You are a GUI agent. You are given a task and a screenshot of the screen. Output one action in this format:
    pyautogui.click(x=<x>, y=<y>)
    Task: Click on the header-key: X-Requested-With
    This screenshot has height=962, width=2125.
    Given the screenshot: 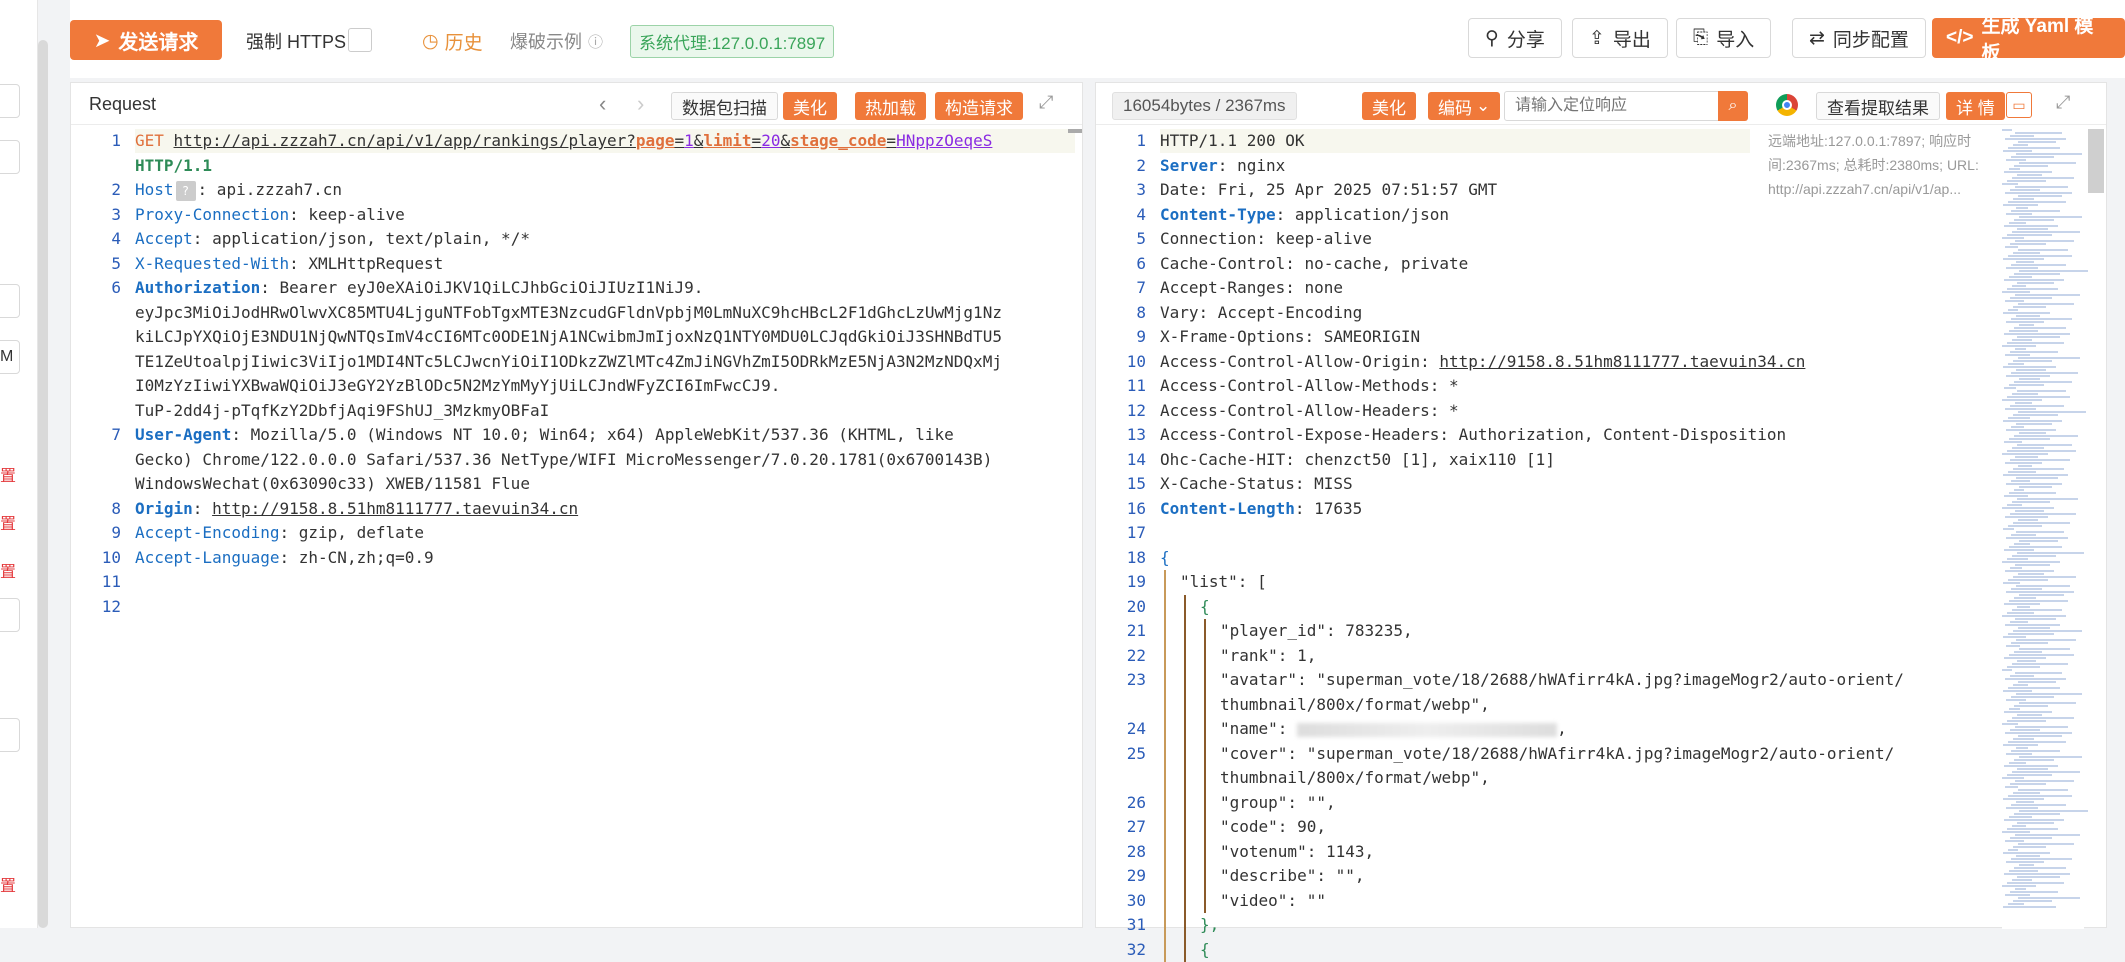 What is the action you would take?
    pyautogui.click(x=212, y=263)
    